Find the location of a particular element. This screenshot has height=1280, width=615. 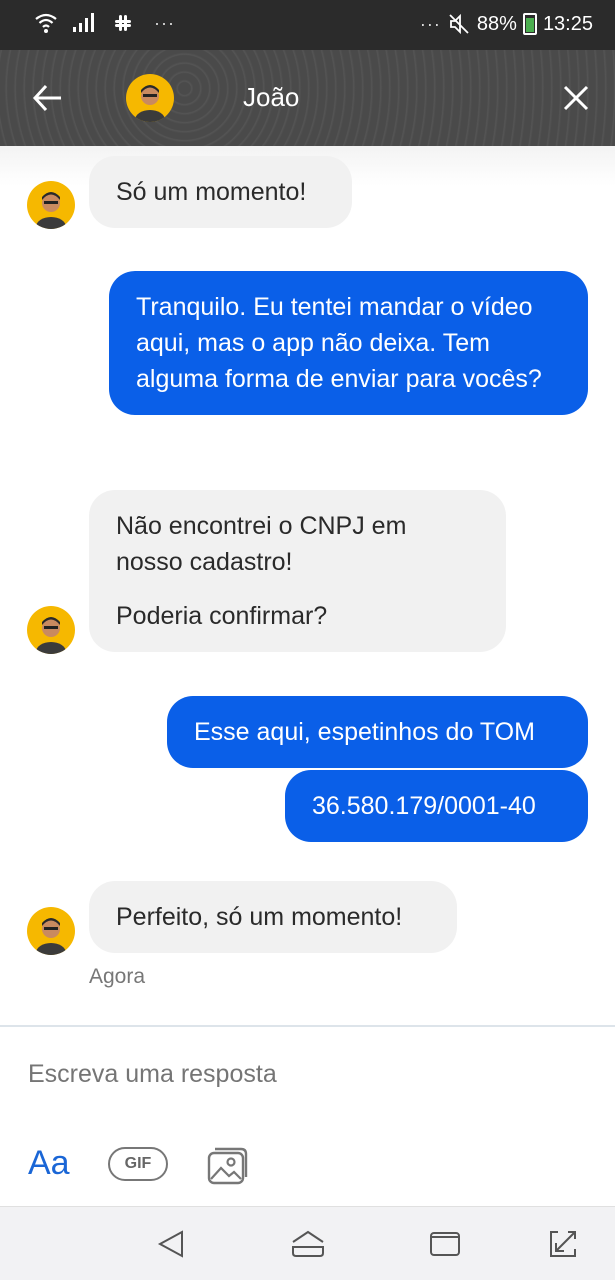

message-text: Não encontrei o CNPJ em nosso cadastro! is located at coordinates (261, 544).